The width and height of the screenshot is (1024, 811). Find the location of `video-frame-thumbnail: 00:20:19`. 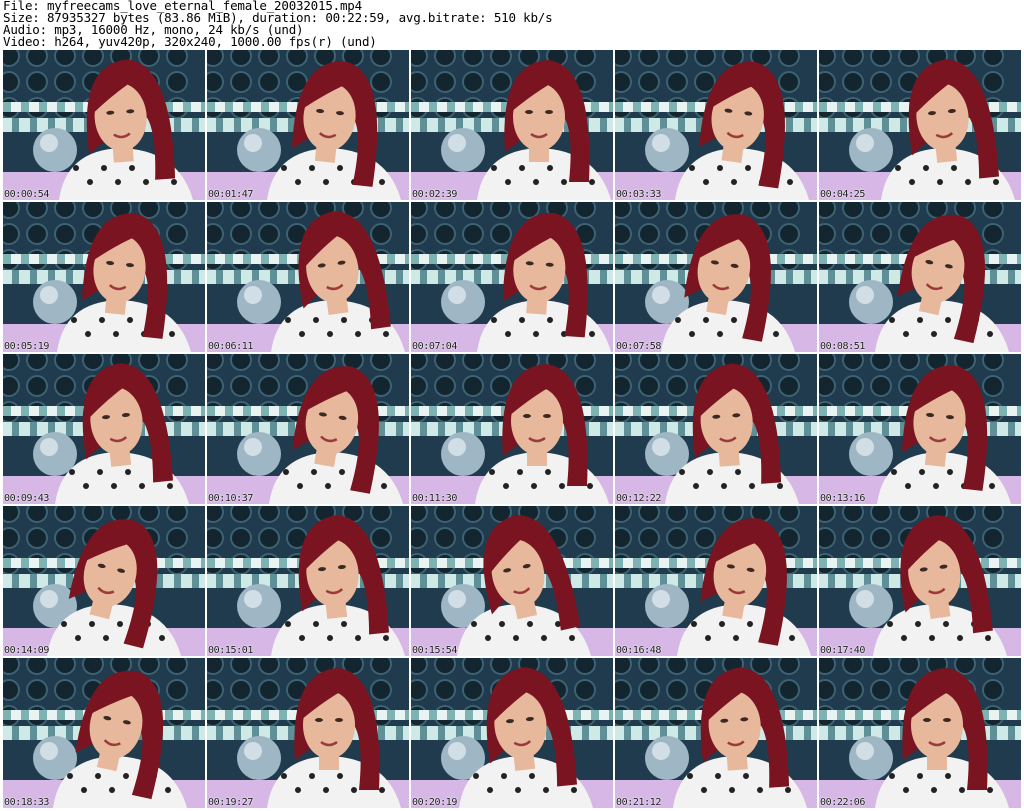

video-frame-thumbnail: 00:20:19 is located at coordinates (512, 733).